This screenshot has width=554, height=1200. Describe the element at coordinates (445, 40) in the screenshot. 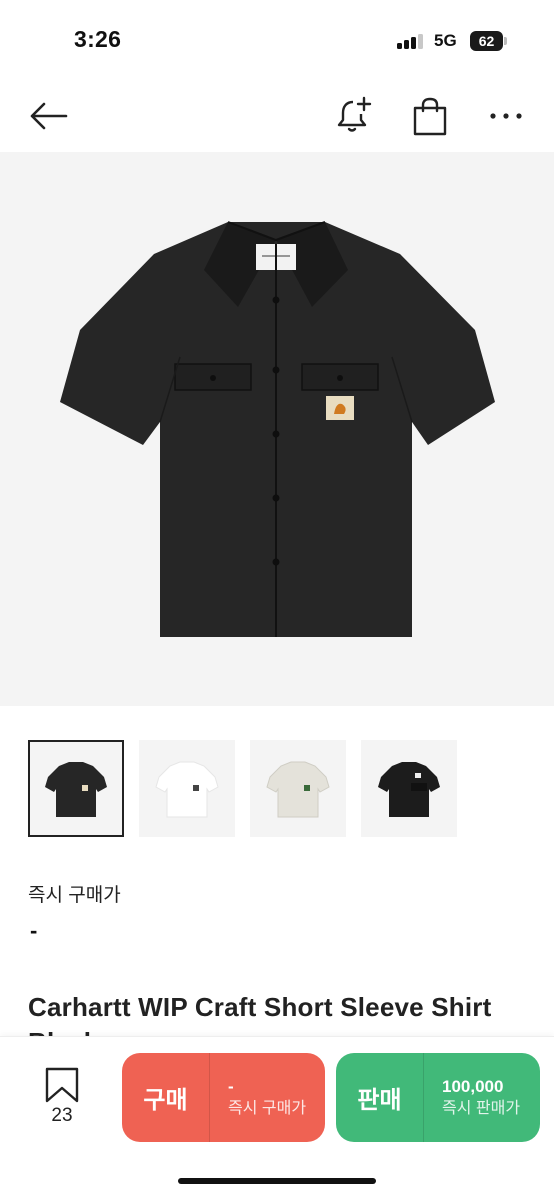

I see `network-type: 5G` at that location.